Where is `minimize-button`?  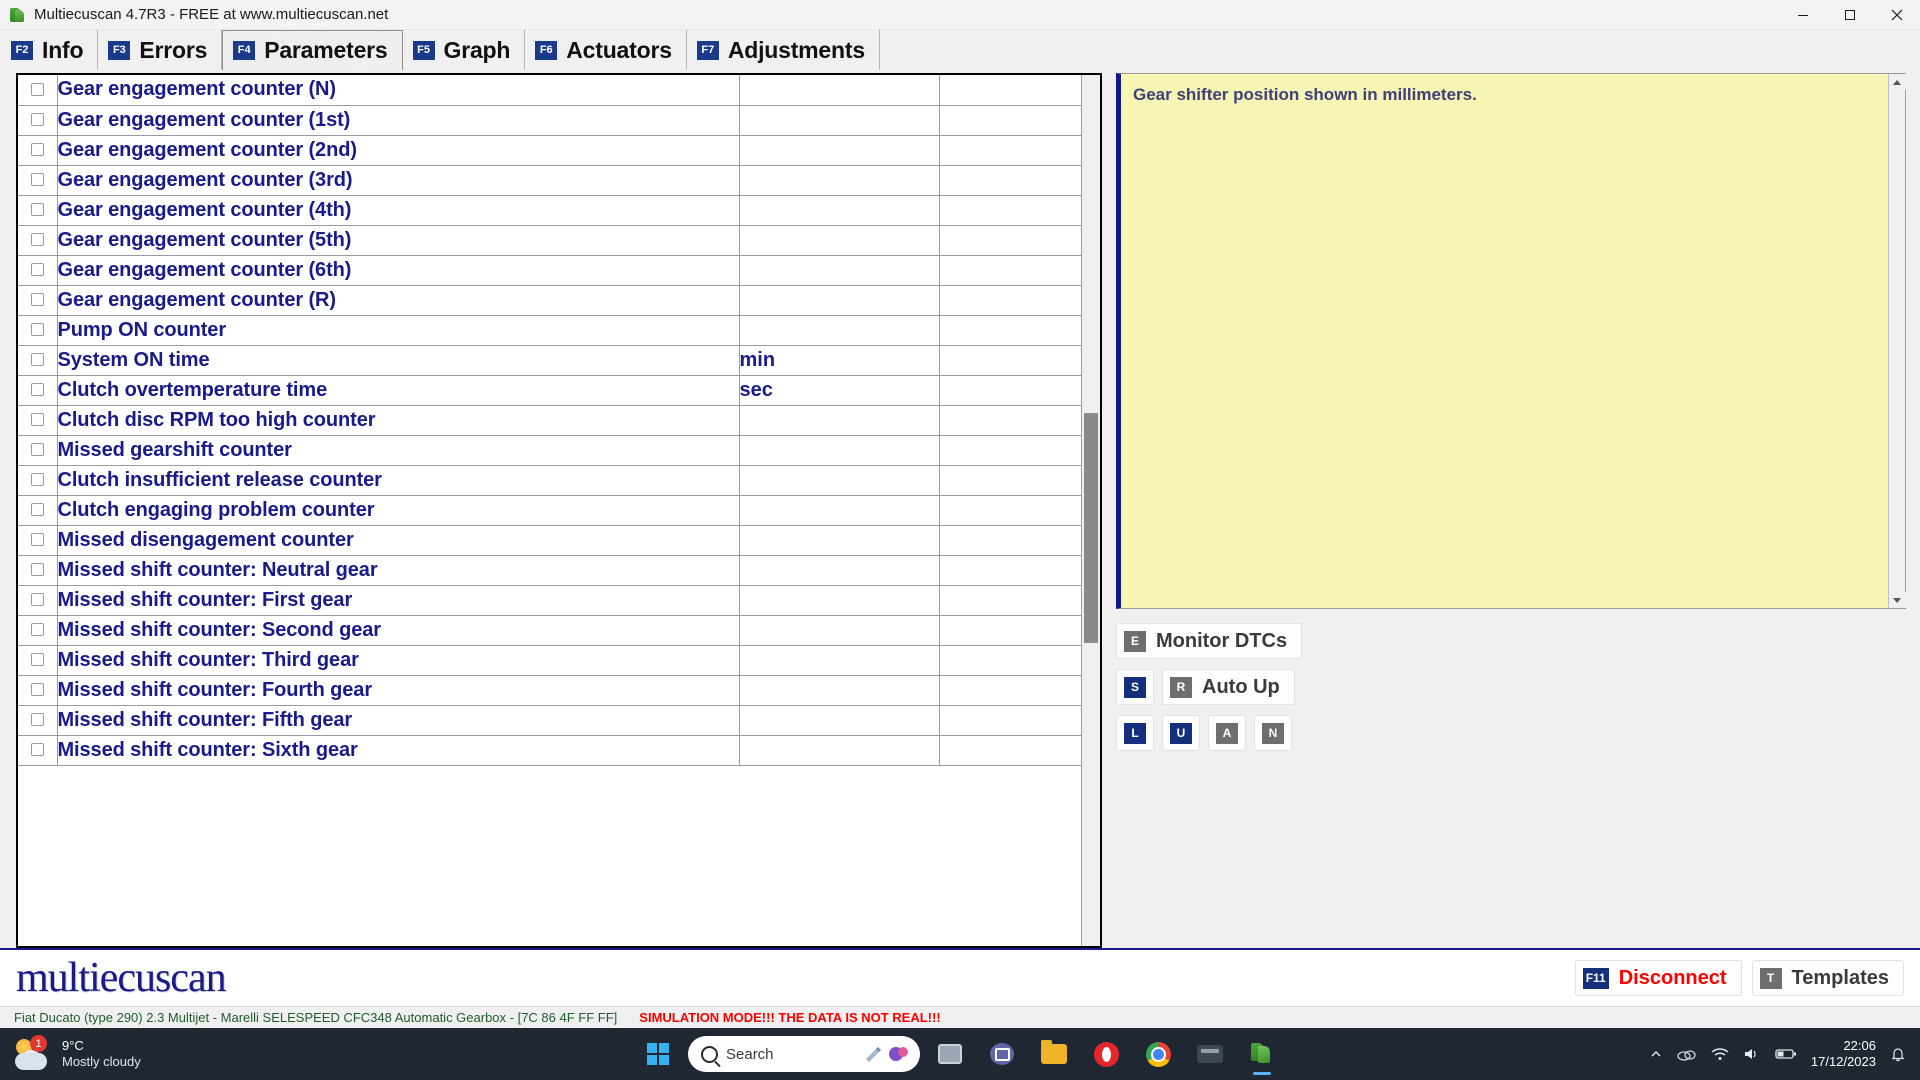
minimize-button is located at coordinates (1802, 15).